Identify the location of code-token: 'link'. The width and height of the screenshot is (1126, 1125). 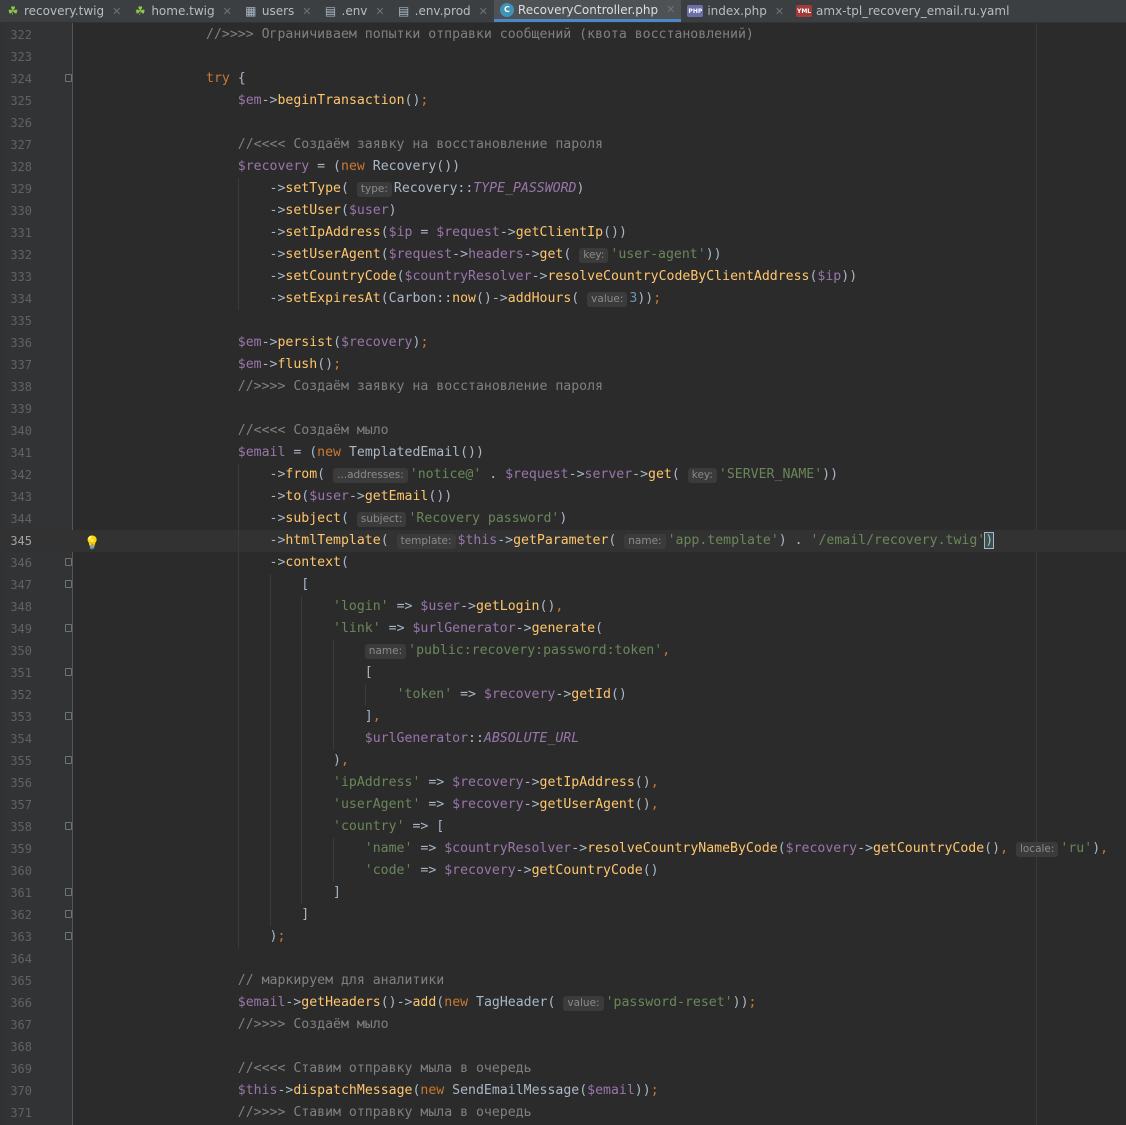
(357, 628).